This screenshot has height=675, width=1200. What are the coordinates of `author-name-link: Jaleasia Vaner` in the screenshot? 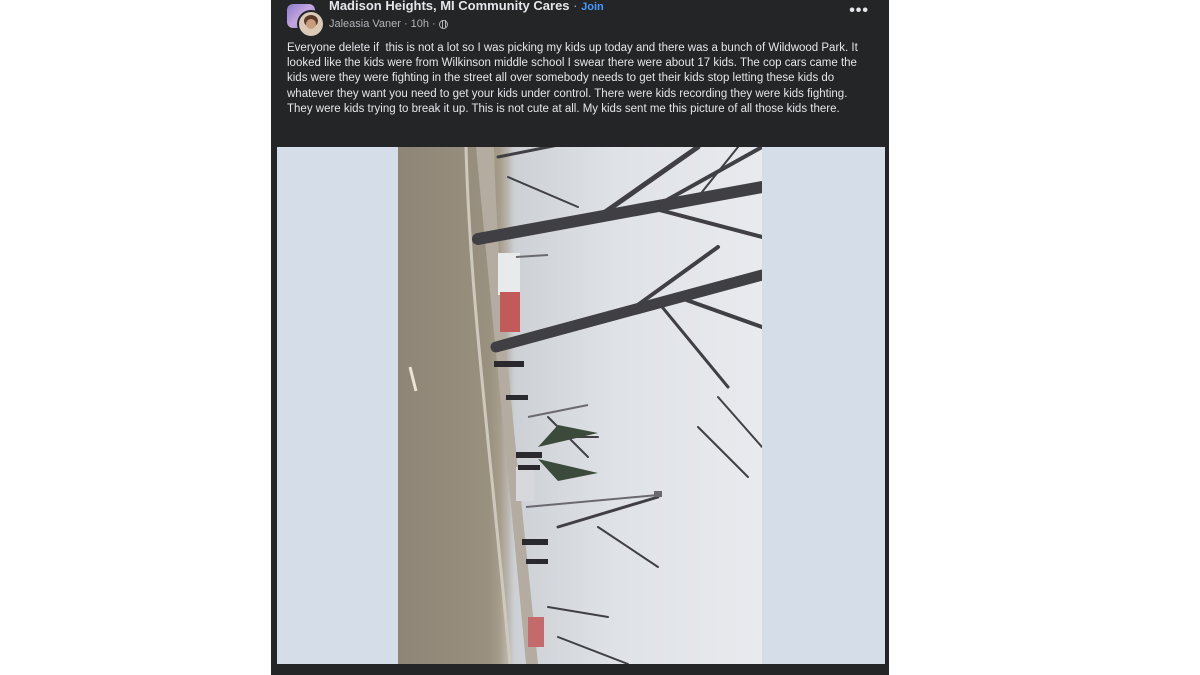 It's located at (365, 24).